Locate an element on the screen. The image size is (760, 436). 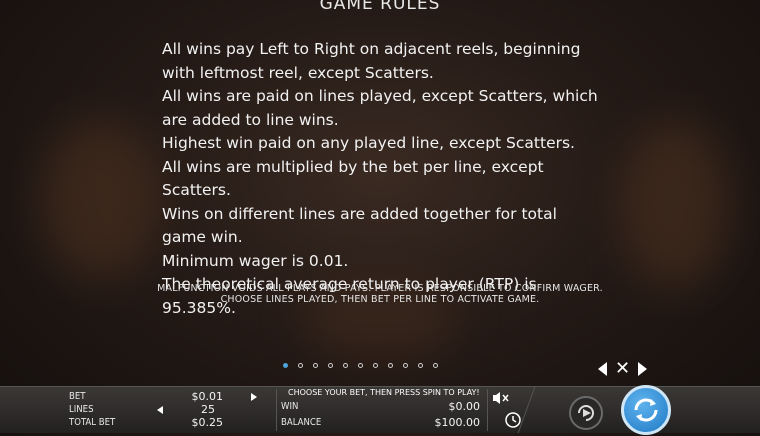
rule-item: Minimum wager is 0.01. is located at coordinates (255, 260).